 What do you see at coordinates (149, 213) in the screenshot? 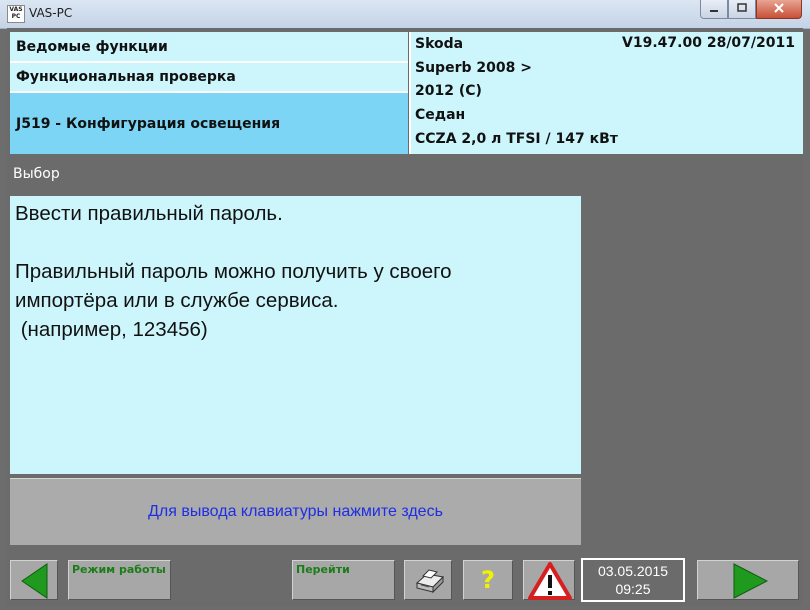
I see `message-line: Ввести правильный пароль.` at bounding box center [149, 213].